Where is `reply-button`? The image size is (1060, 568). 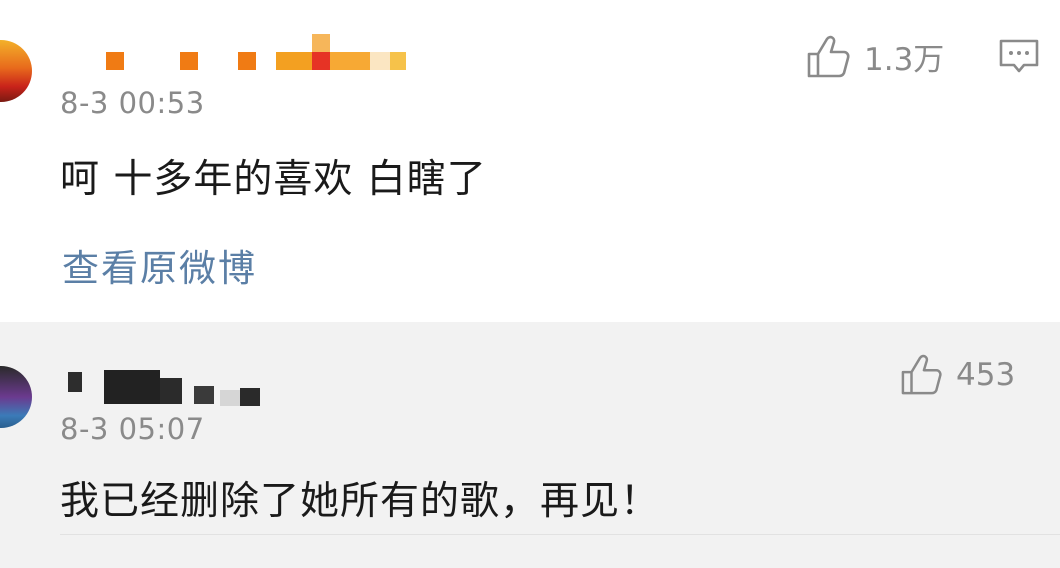 reply-button is located at coordinates (1019, 59).